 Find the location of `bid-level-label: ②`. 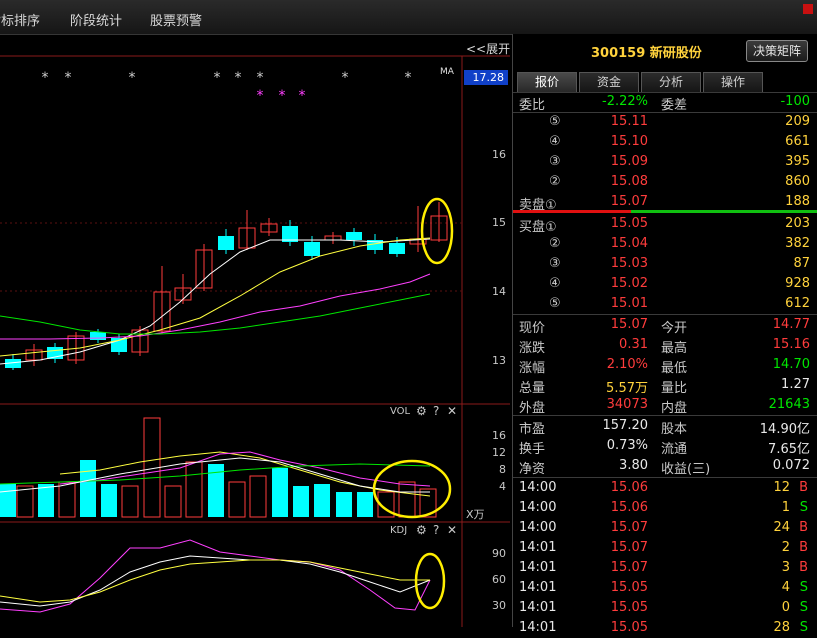

bid-level-label: ② is located at coordinates (555, 243).